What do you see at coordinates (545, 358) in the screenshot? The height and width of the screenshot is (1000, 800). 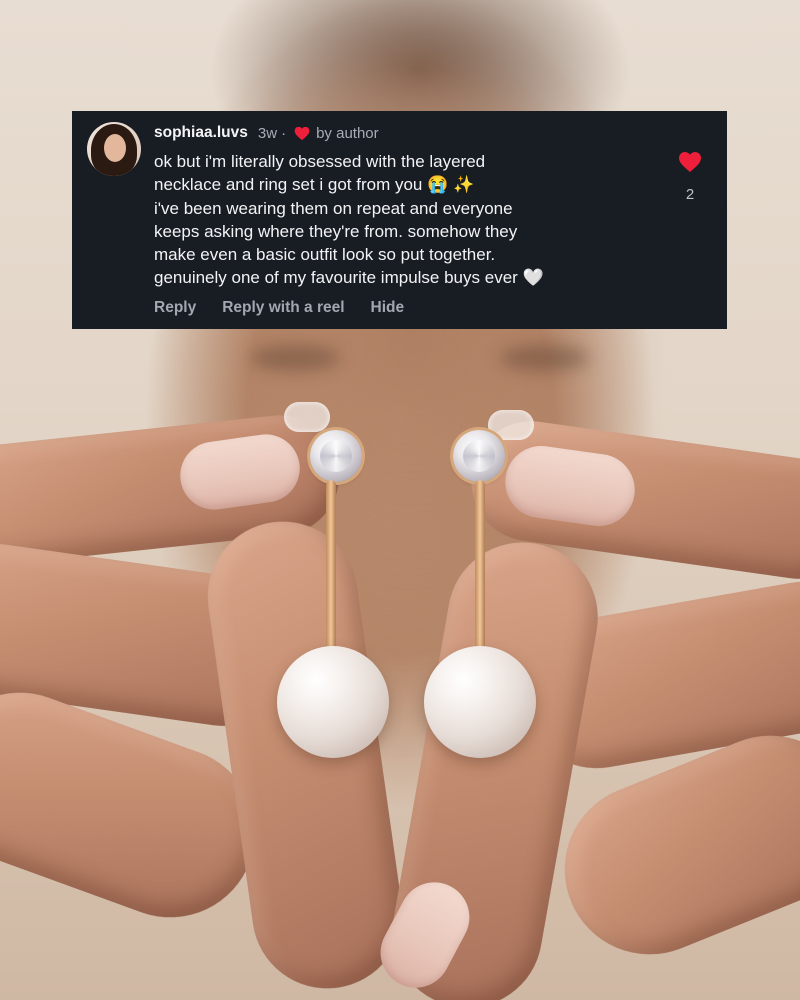 I see `blurred-eye-right` at bounding box center [545, 358].